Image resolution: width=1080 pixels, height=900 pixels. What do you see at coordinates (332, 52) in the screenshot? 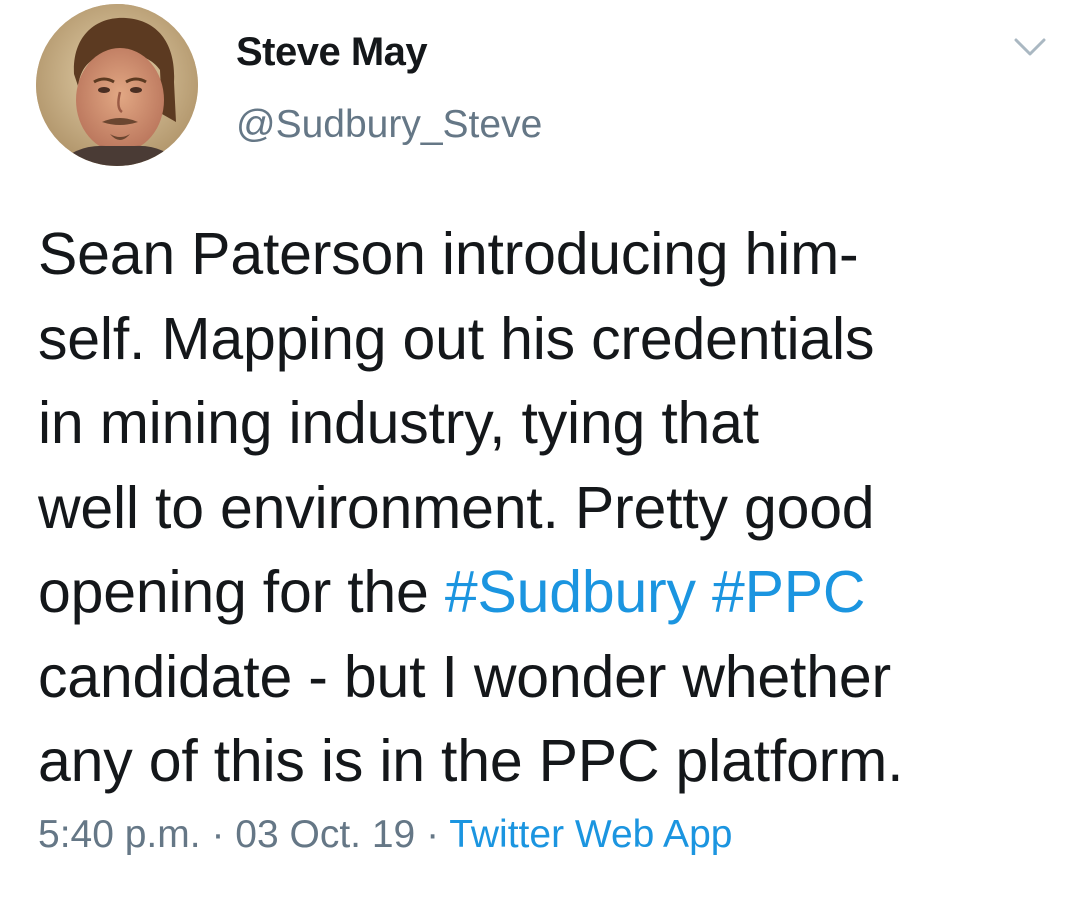
I see `author-display-name: Steve May` at bounding box center [332, 52].